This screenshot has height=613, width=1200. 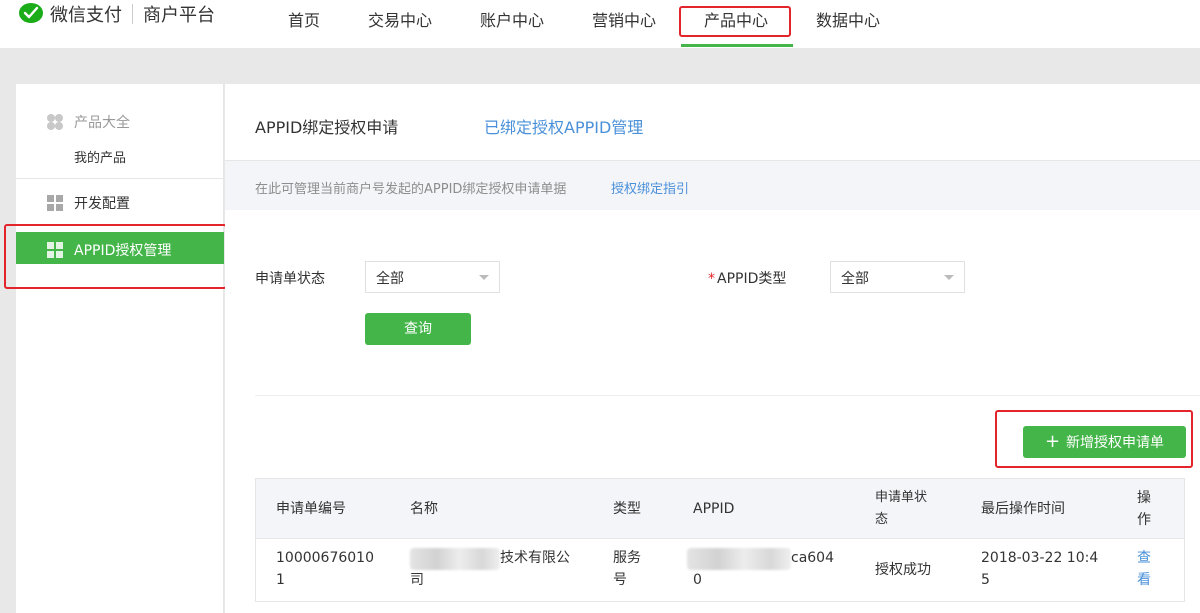 I want to click on sidebar-item-my-products: 我的产品, so click(x=100, y=156).